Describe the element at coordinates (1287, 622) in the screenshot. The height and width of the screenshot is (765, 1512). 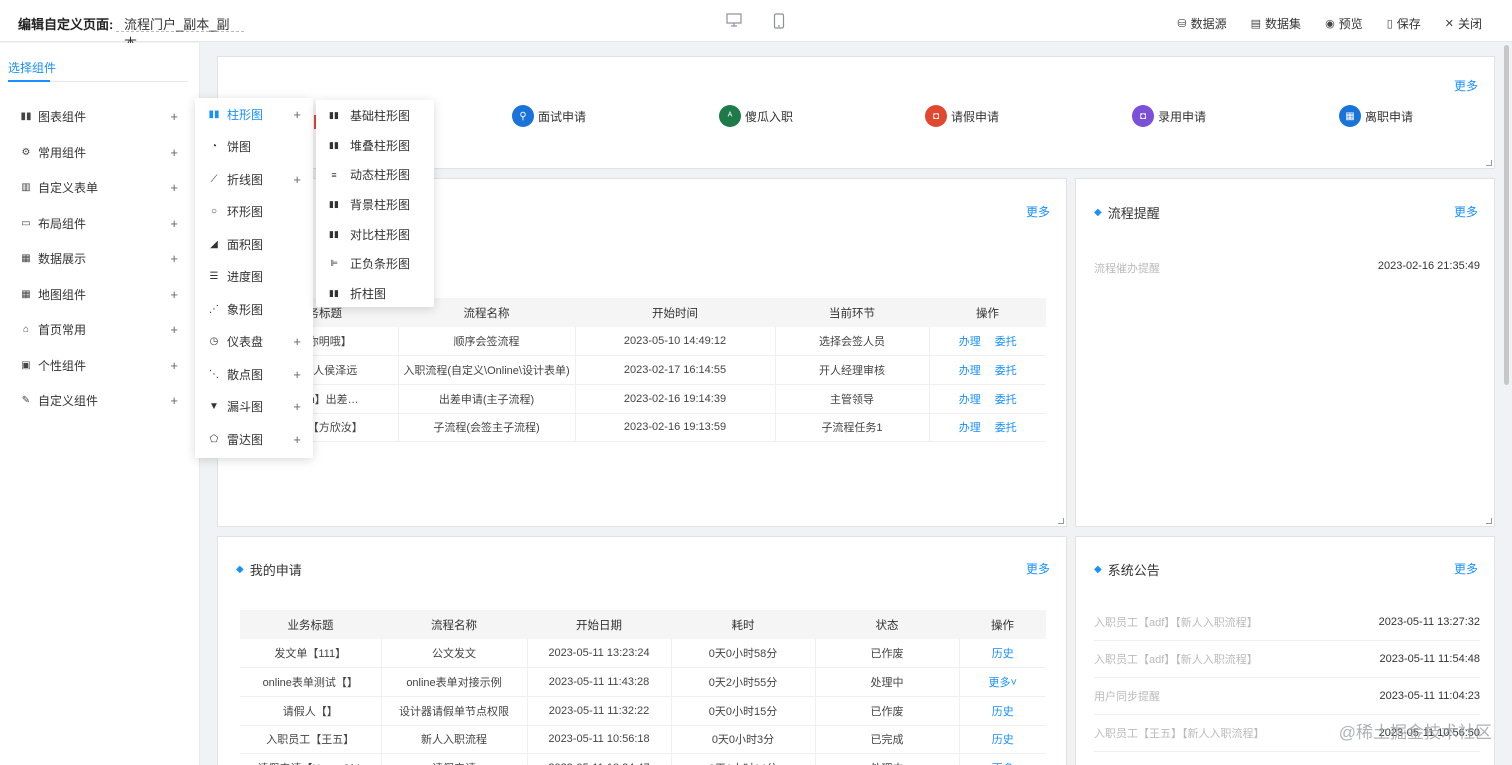
I see `list-item: 入职员工【adf】【新人入职流程】 2023-05-11 13:27:32` at that location.